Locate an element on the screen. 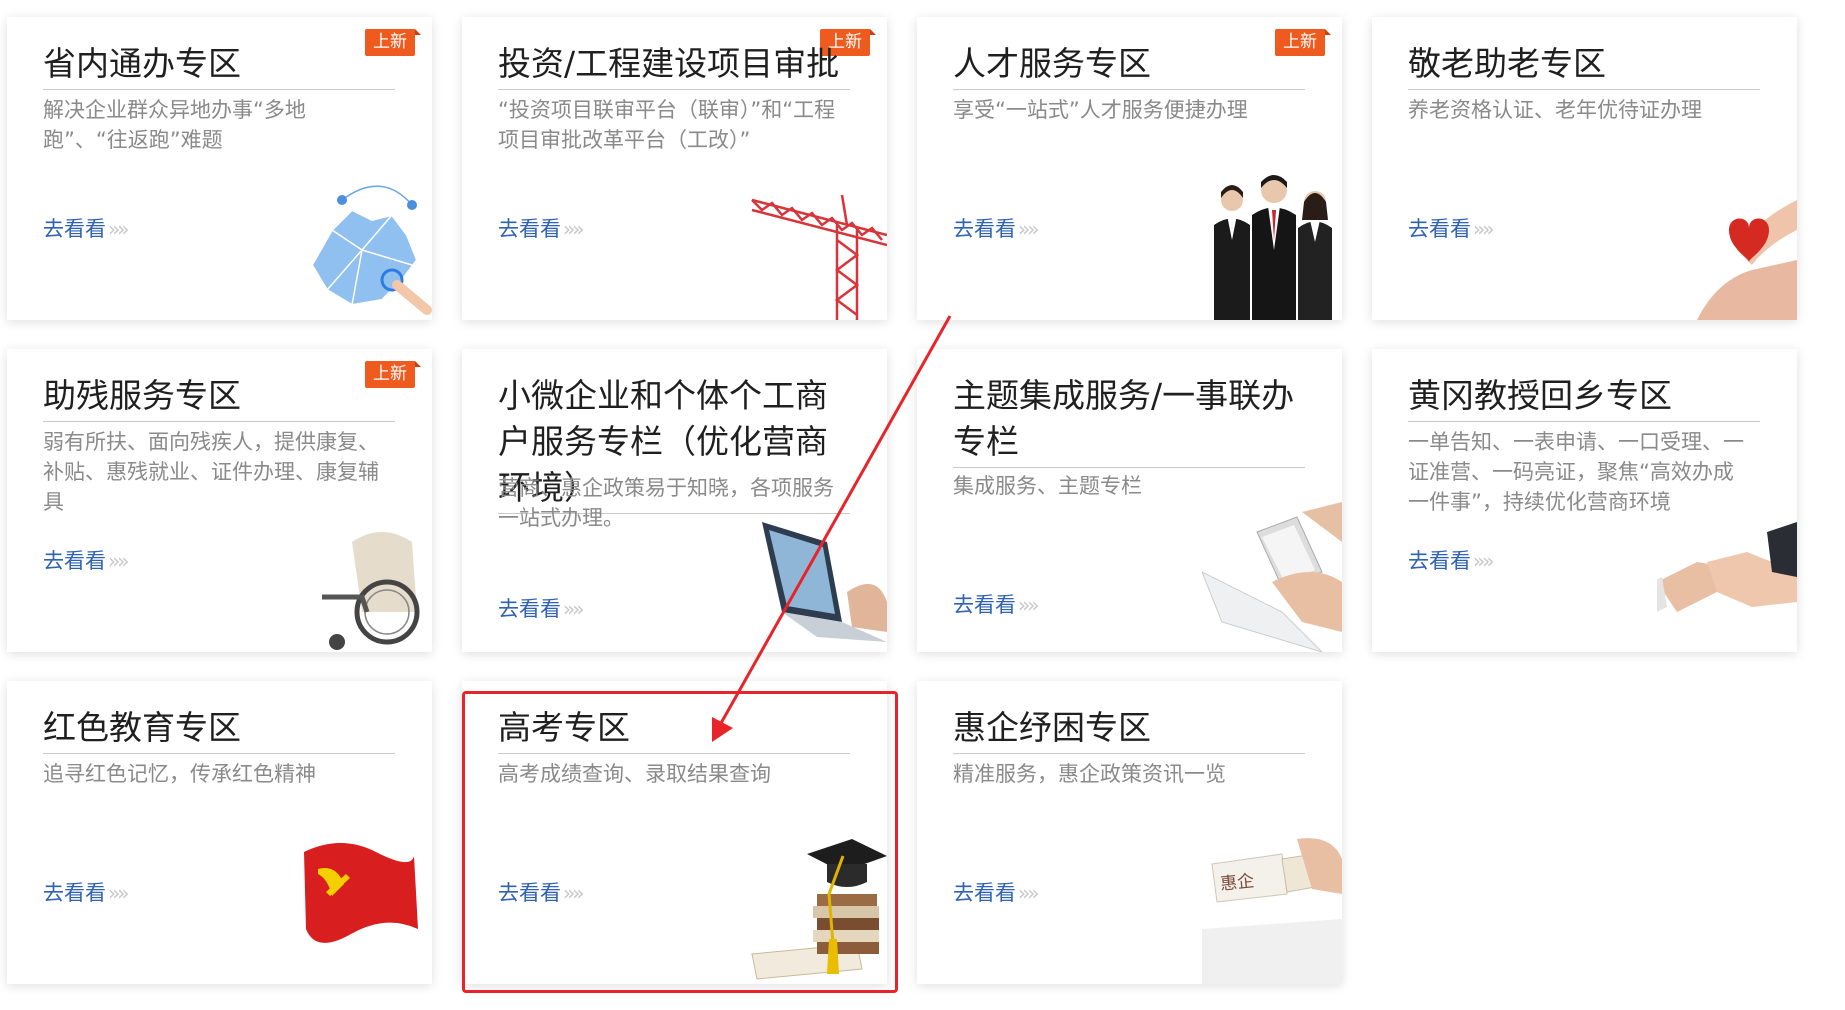 The width and height of the screenshot is (1845, 1010). party-flag-icon is located at coordinates (361, 893).